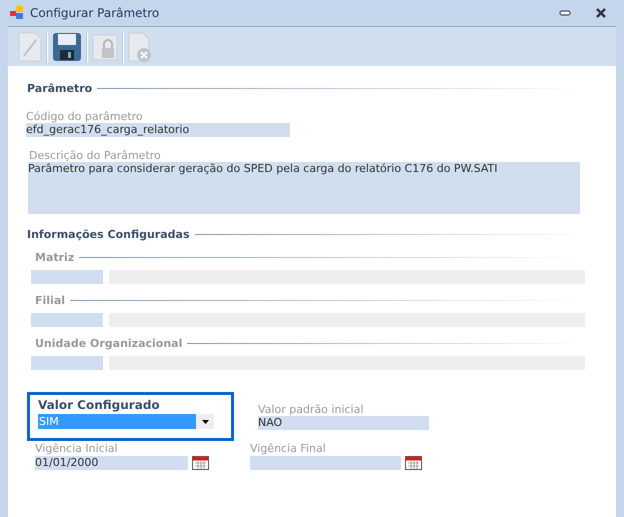  I want to click on code-field: efd_gerac176_carga_relatorio, so click(158, 130).